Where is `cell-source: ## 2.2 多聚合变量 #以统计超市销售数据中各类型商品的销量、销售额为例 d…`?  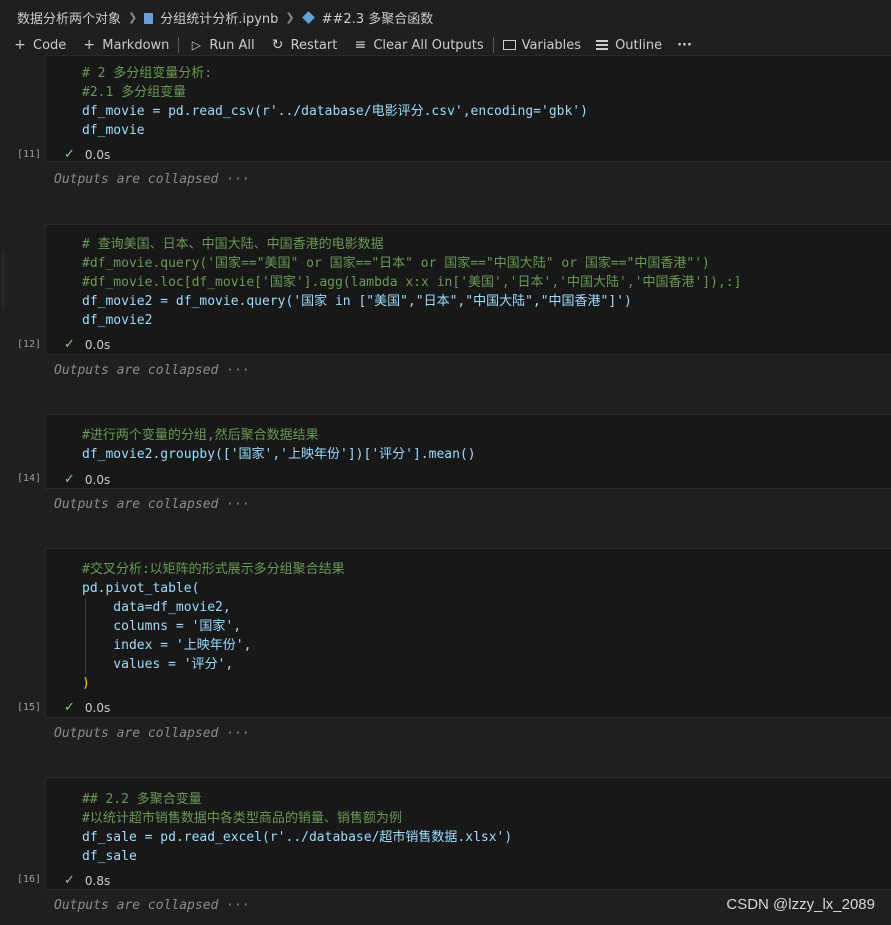
cell-source: ## 2.2 多聚合变量 #以统计超市销售数据中各类型商品的销量、销售额为例 d… is located at coordinates (297, 828).